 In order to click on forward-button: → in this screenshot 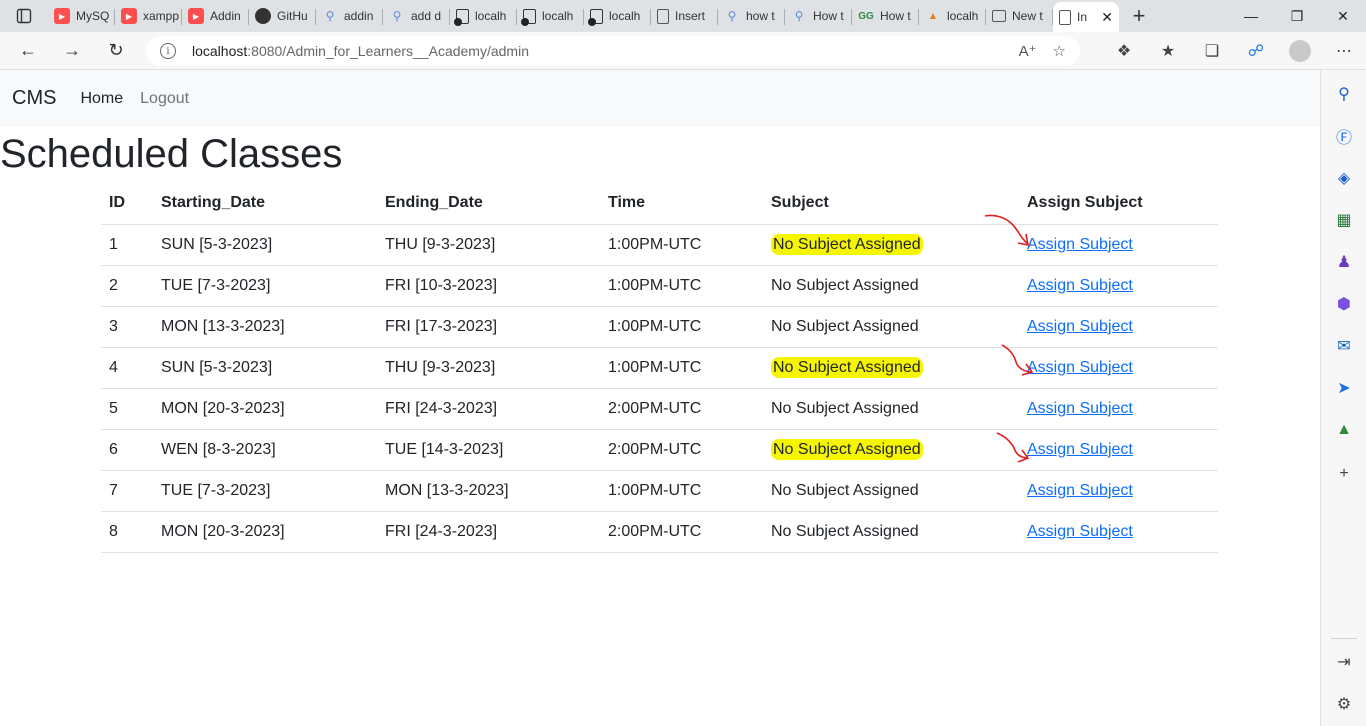, I will do `click(72, 51)`.